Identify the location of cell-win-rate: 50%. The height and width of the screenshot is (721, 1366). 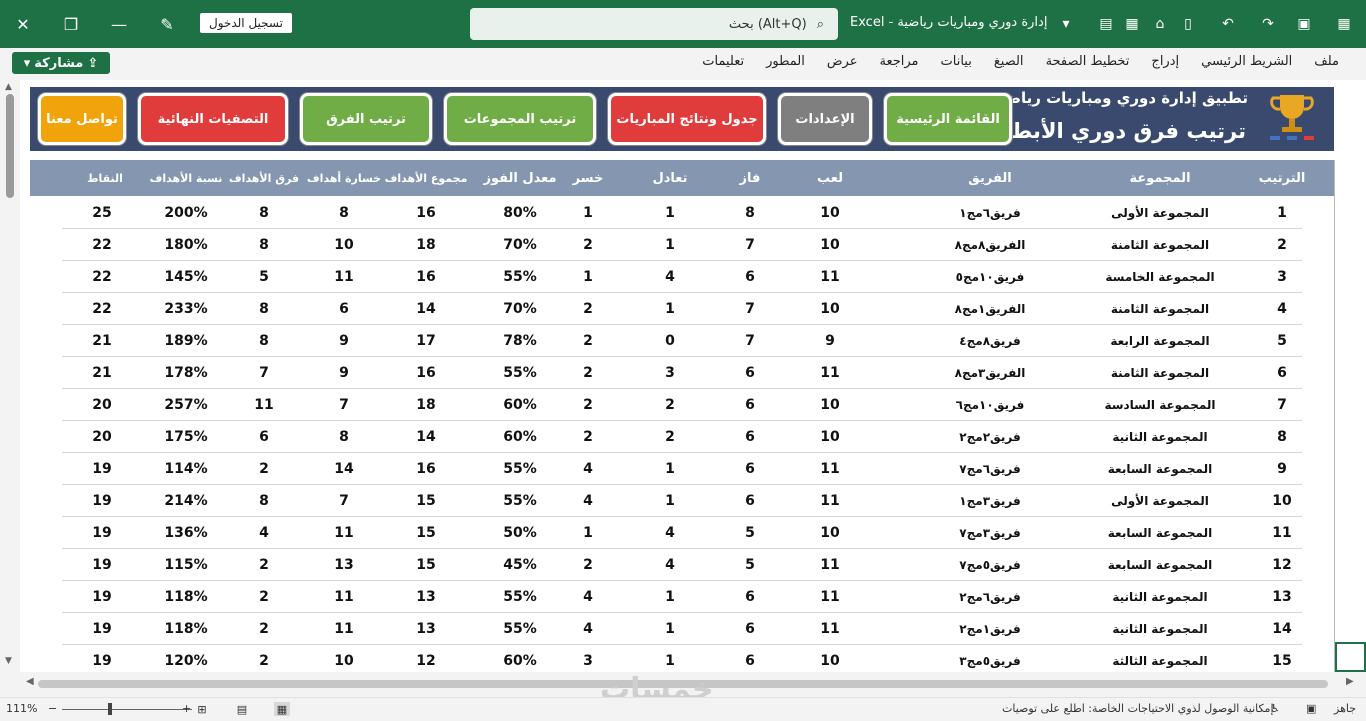
(520, 533).